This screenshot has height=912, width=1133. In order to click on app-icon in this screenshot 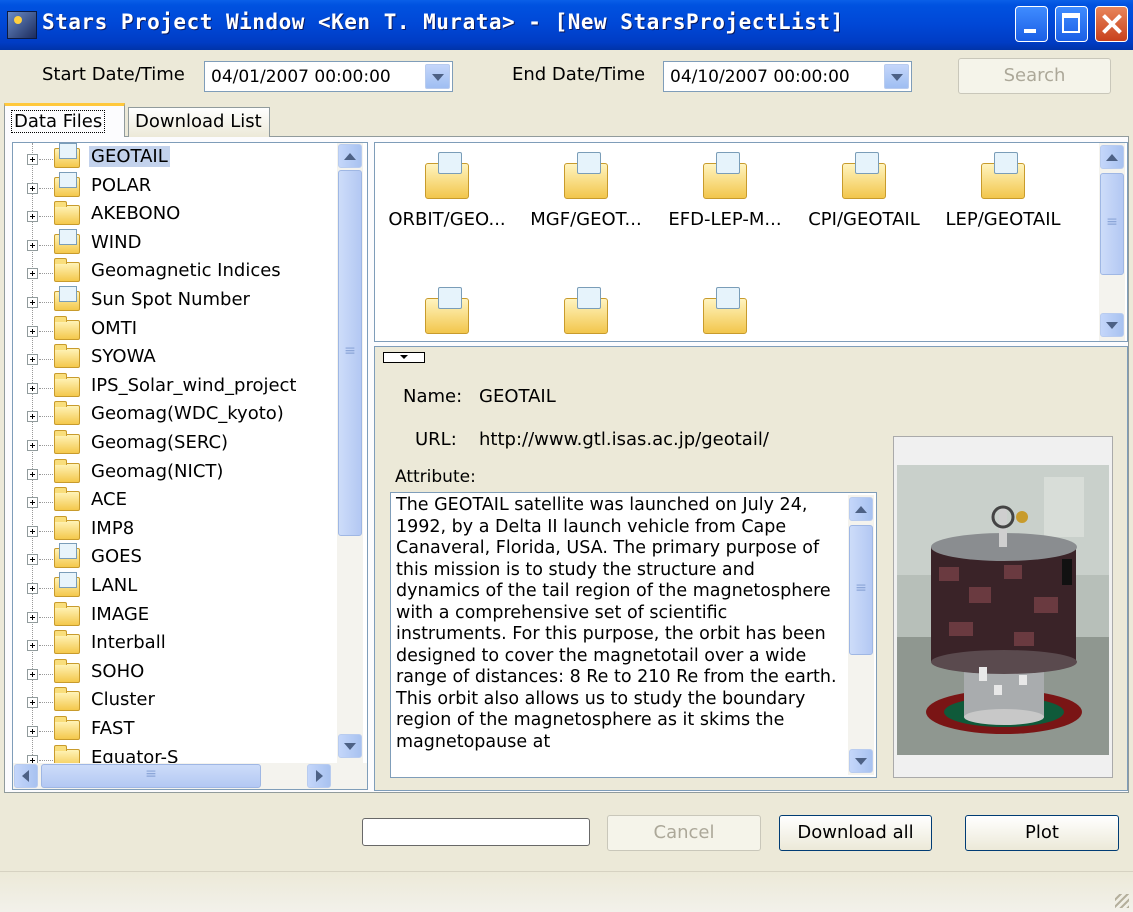, I will do `click(22, 25)`.